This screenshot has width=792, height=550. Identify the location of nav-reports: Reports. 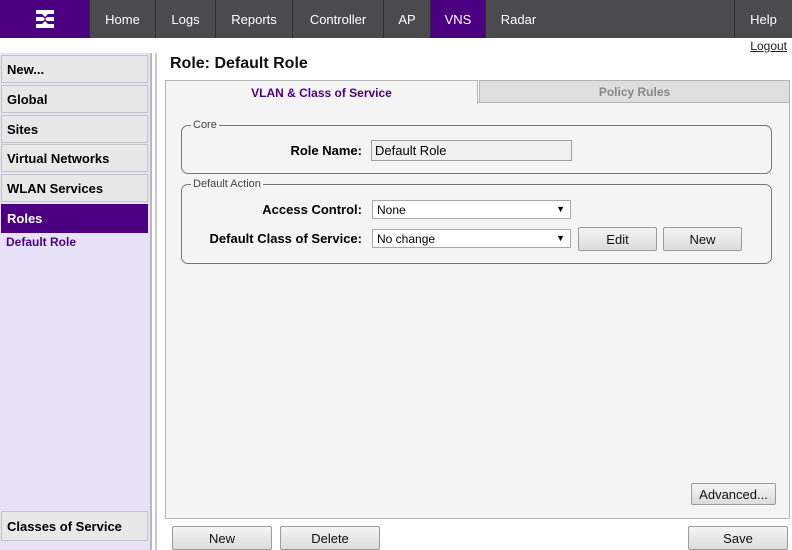
(253, 19).